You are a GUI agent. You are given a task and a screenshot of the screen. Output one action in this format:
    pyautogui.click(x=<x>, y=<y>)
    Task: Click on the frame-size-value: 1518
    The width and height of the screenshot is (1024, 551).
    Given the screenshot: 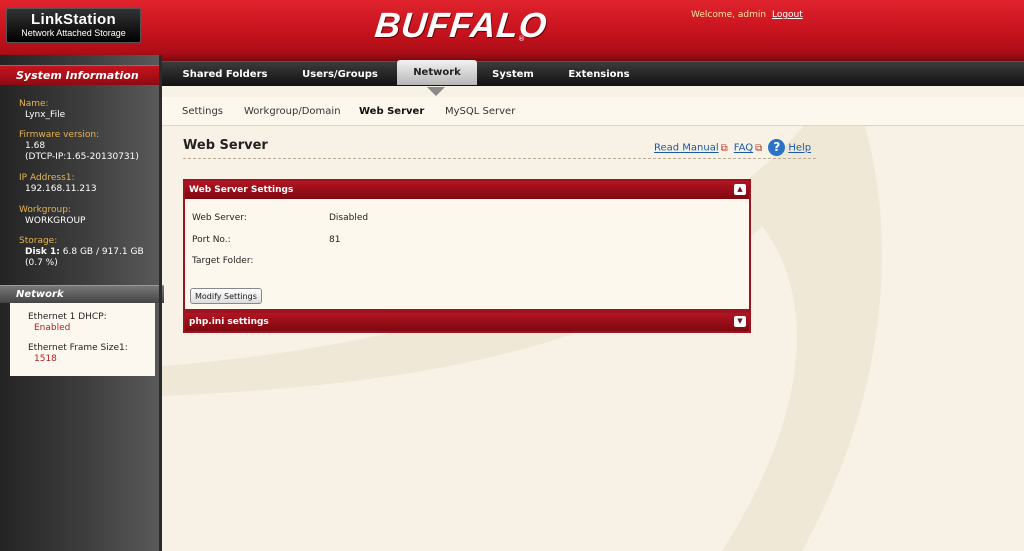 What is the action you would take?
    pyautogui.click(x=45, y=359)
    